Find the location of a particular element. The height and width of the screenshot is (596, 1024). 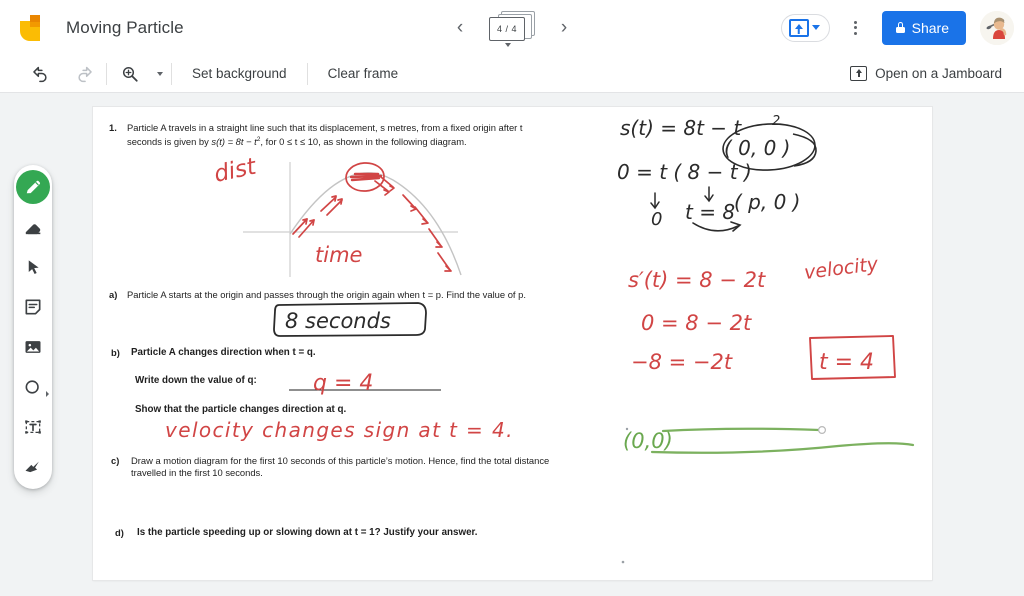

redo-button is located at coordinates (83, 74).